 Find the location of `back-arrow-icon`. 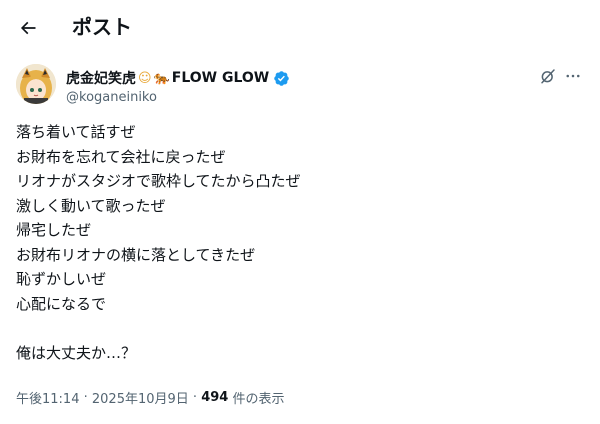

back-arrow-icon is located at coordinates (28, 28).